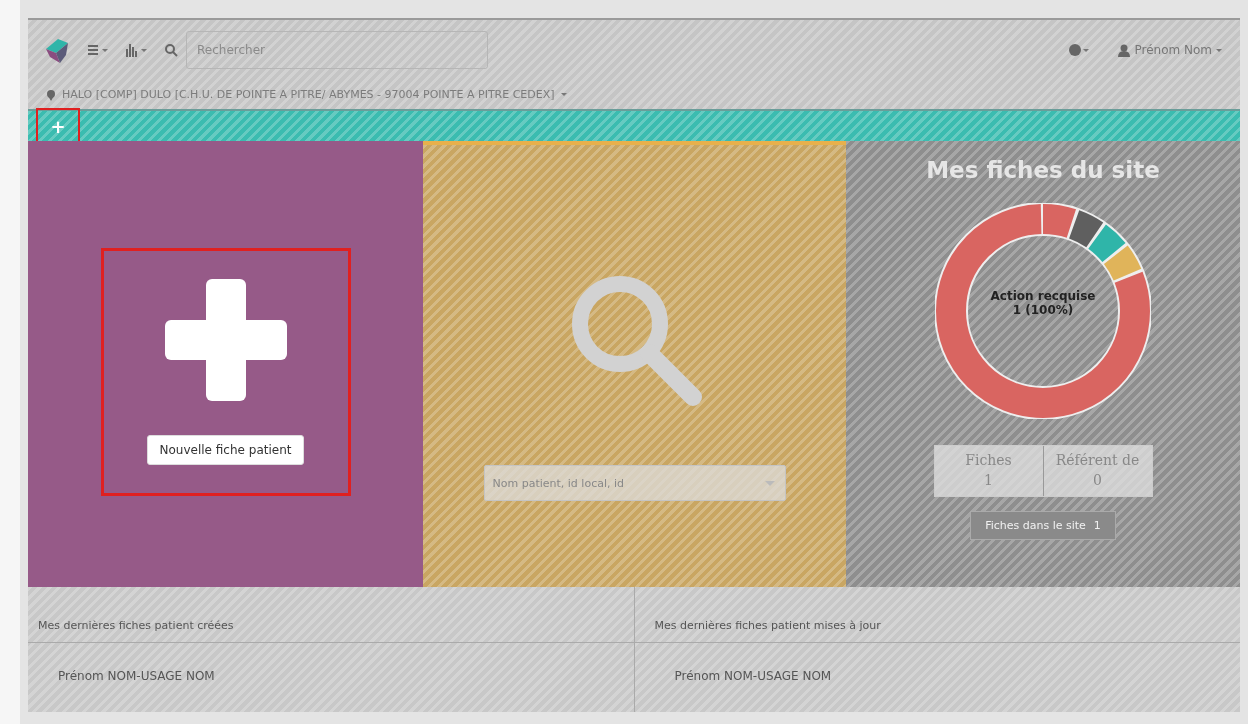 The height and width of the screenshot is (724, 1248). I want to click on stat-label: Fiches, so click(988, 460).